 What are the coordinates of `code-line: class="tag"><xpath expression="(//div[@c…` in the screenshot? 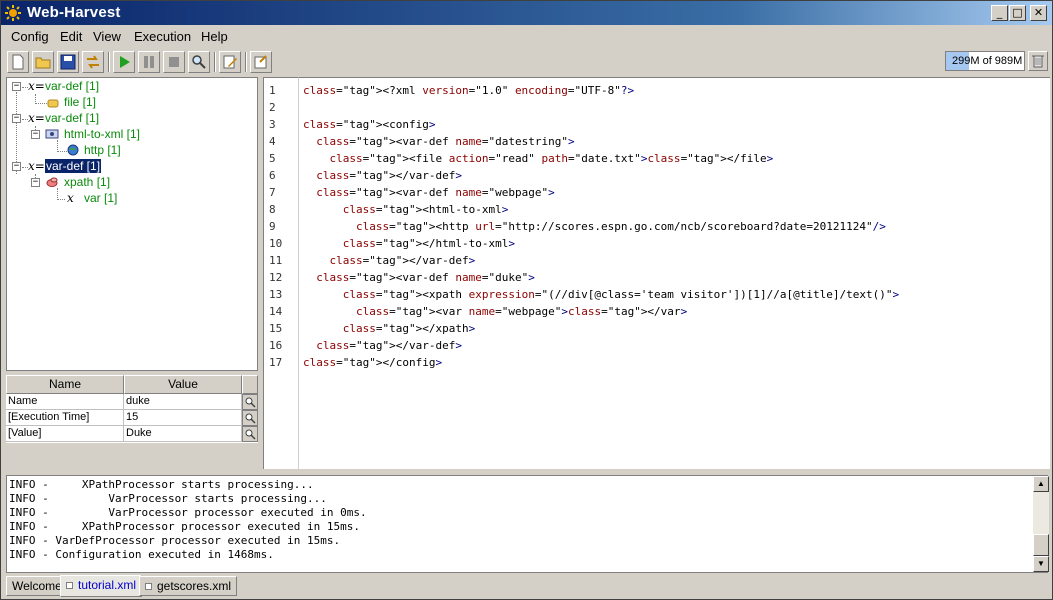 It's located at (621, 294).